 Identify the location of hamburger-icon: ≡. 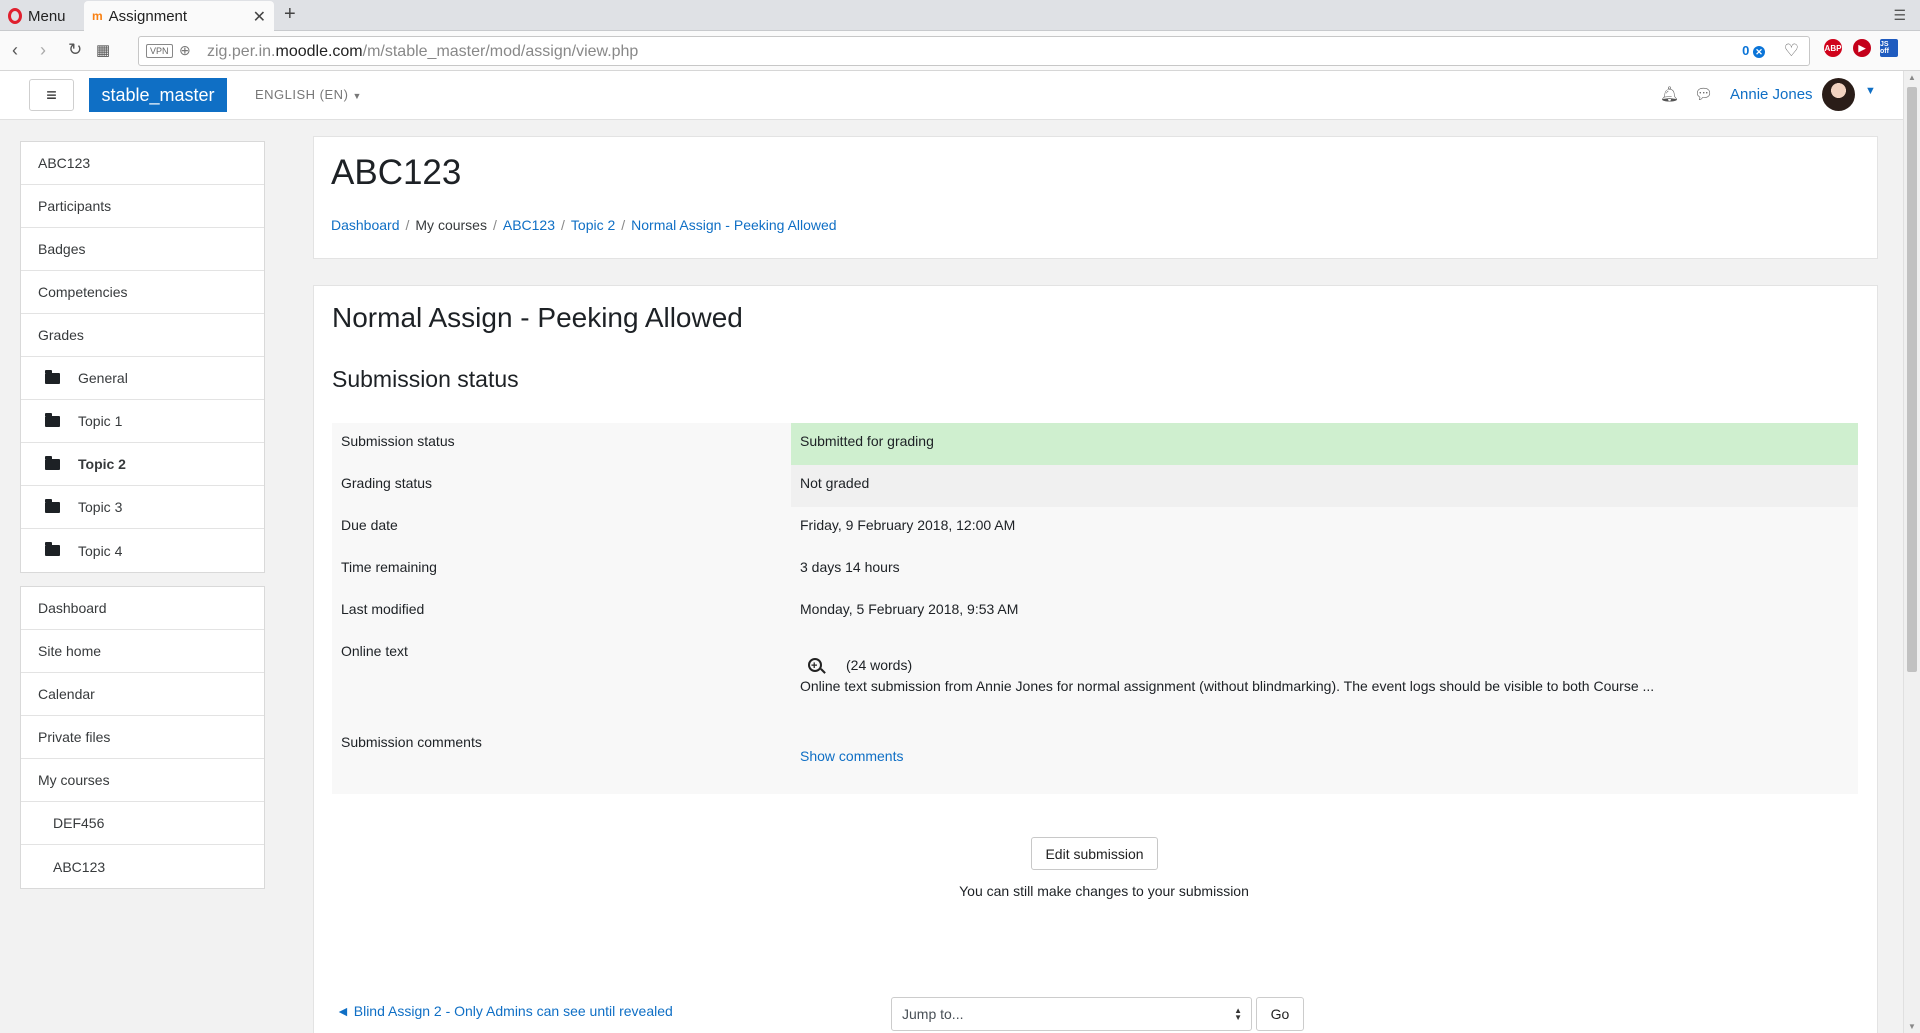
(51, 94).